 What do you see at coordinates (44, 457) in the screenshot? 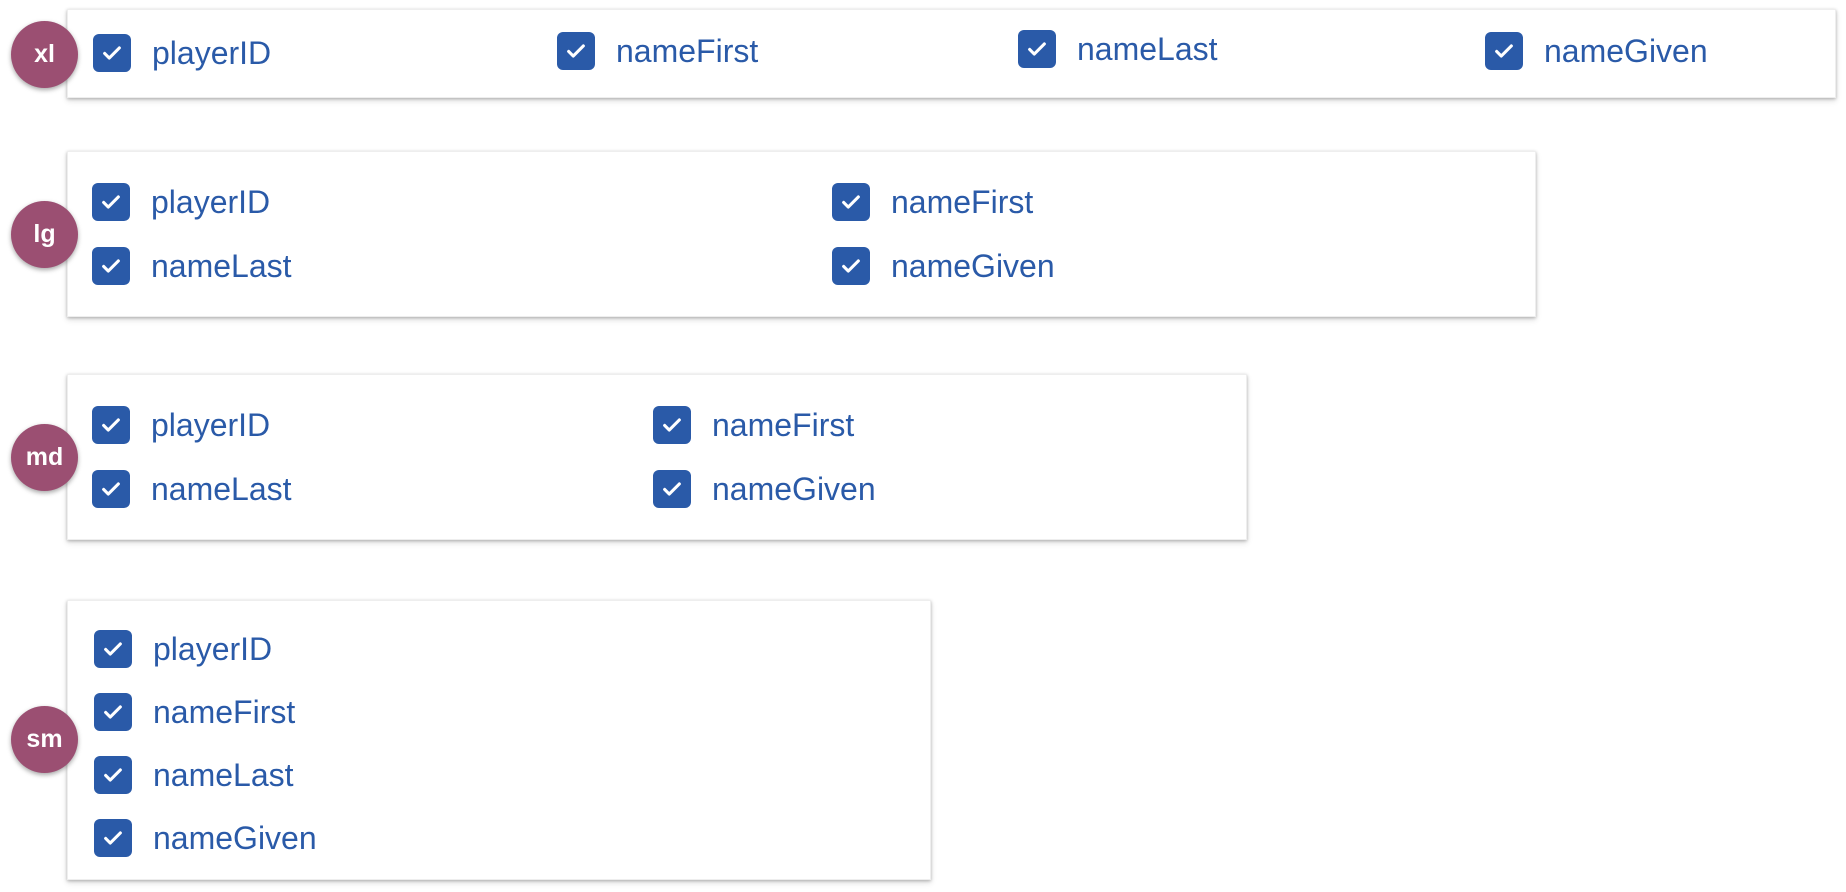
I see `breakpoint-badge-md: md` at bounding box center [44, 457].